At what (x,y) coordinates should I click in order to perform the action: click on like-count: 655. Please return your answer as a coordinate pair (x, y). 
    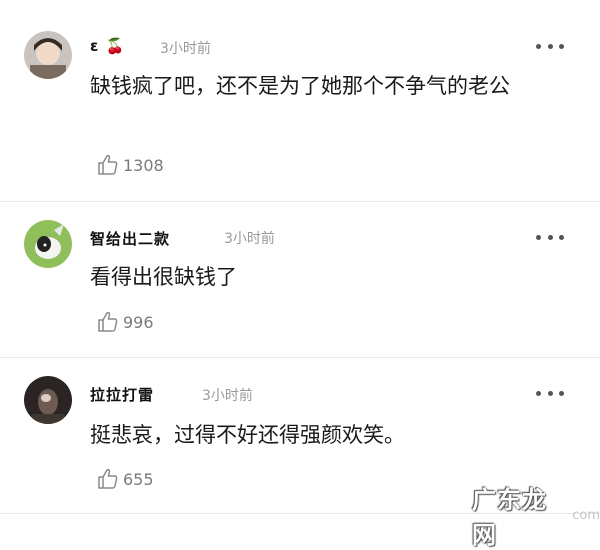
    Looking at the image, I should click on (138, 479).